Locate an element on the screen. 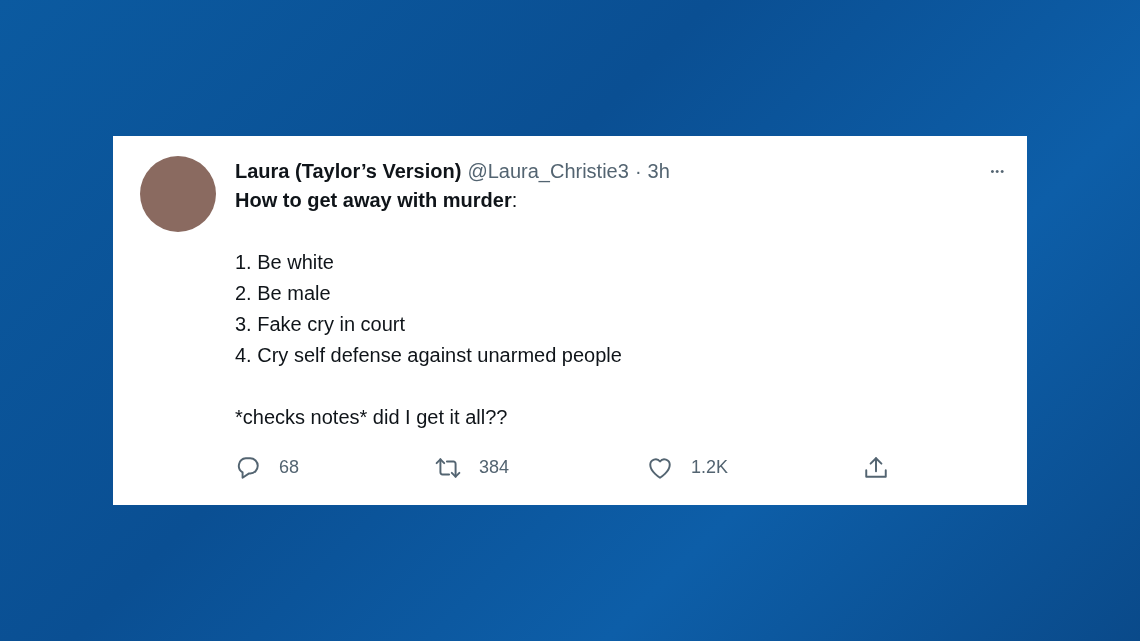 The width and height of the screenshot is (1140, 641). display-name: Laura (Taylor’s Version) is located at coordinates (348, 171).